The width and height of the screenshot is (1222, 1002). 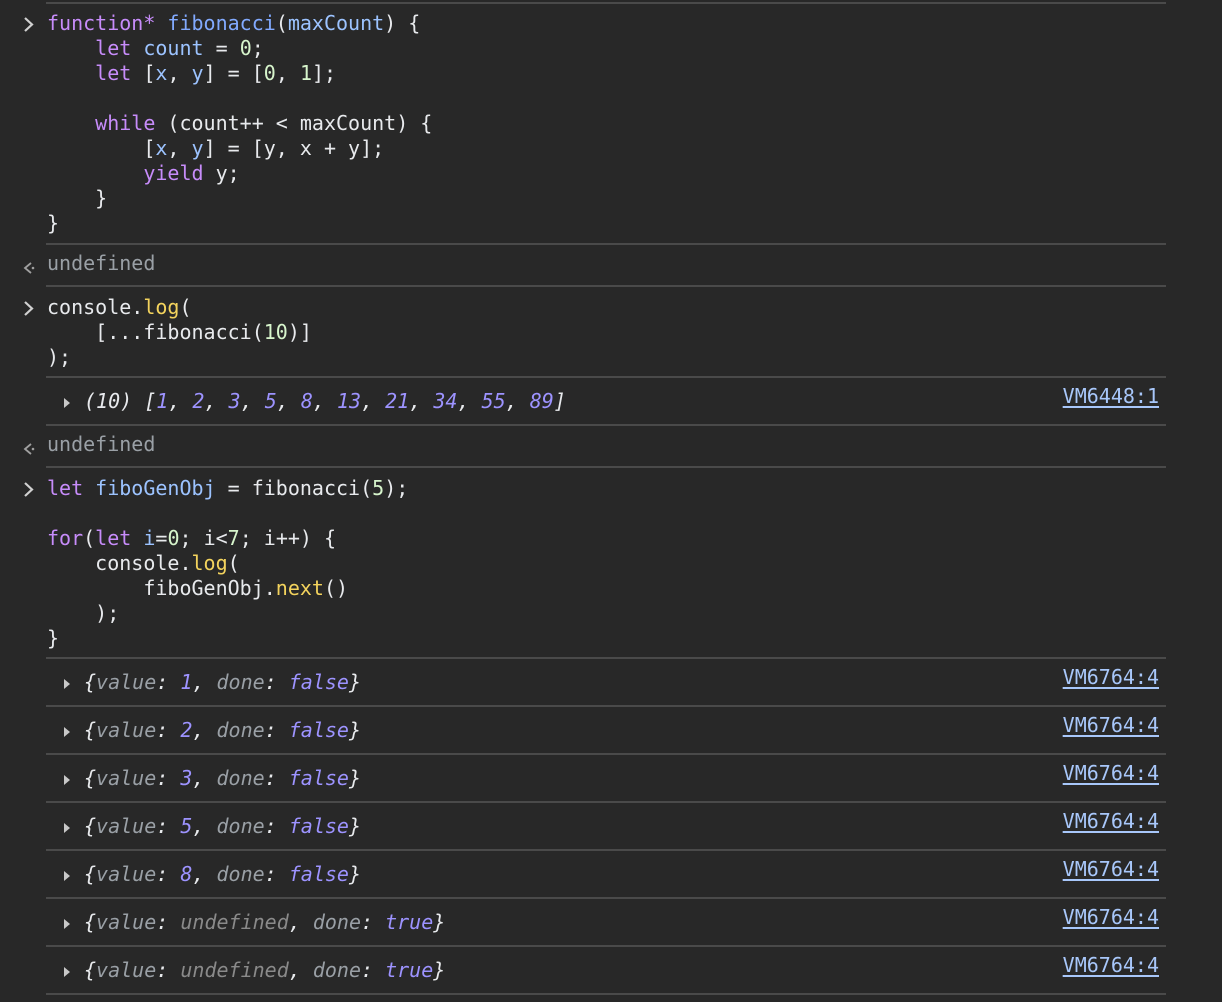 I want to click on log-object-preview: {value: 3, done: false}, so click(x=222, y=778).